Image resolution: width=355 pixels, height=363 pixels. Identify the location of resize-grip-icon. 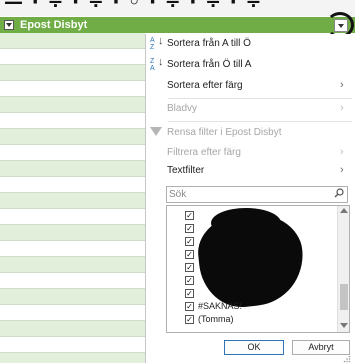
(347, 359).